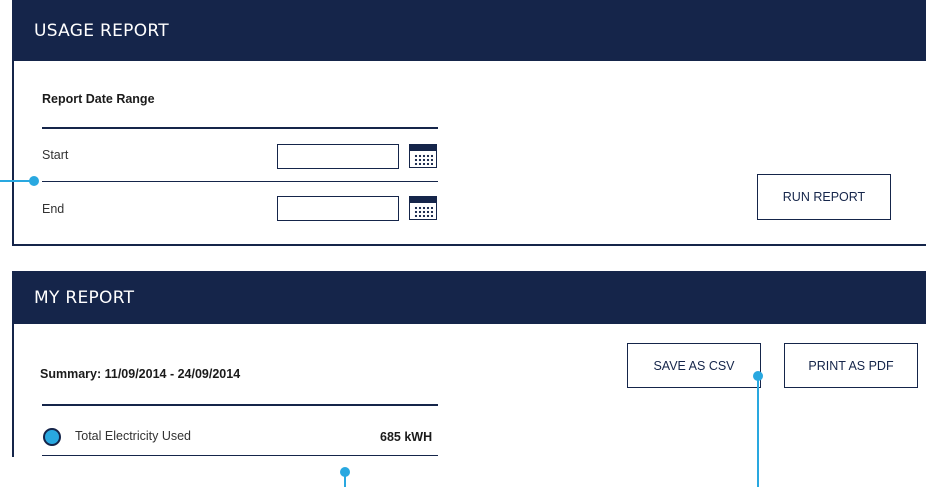 This screenshot has width=926, height=487. What do you see at coordinates (133, 436) in the screenshot?
I see `total-electricity-label: Total Electricity Used` at bounding box center [133, 436].